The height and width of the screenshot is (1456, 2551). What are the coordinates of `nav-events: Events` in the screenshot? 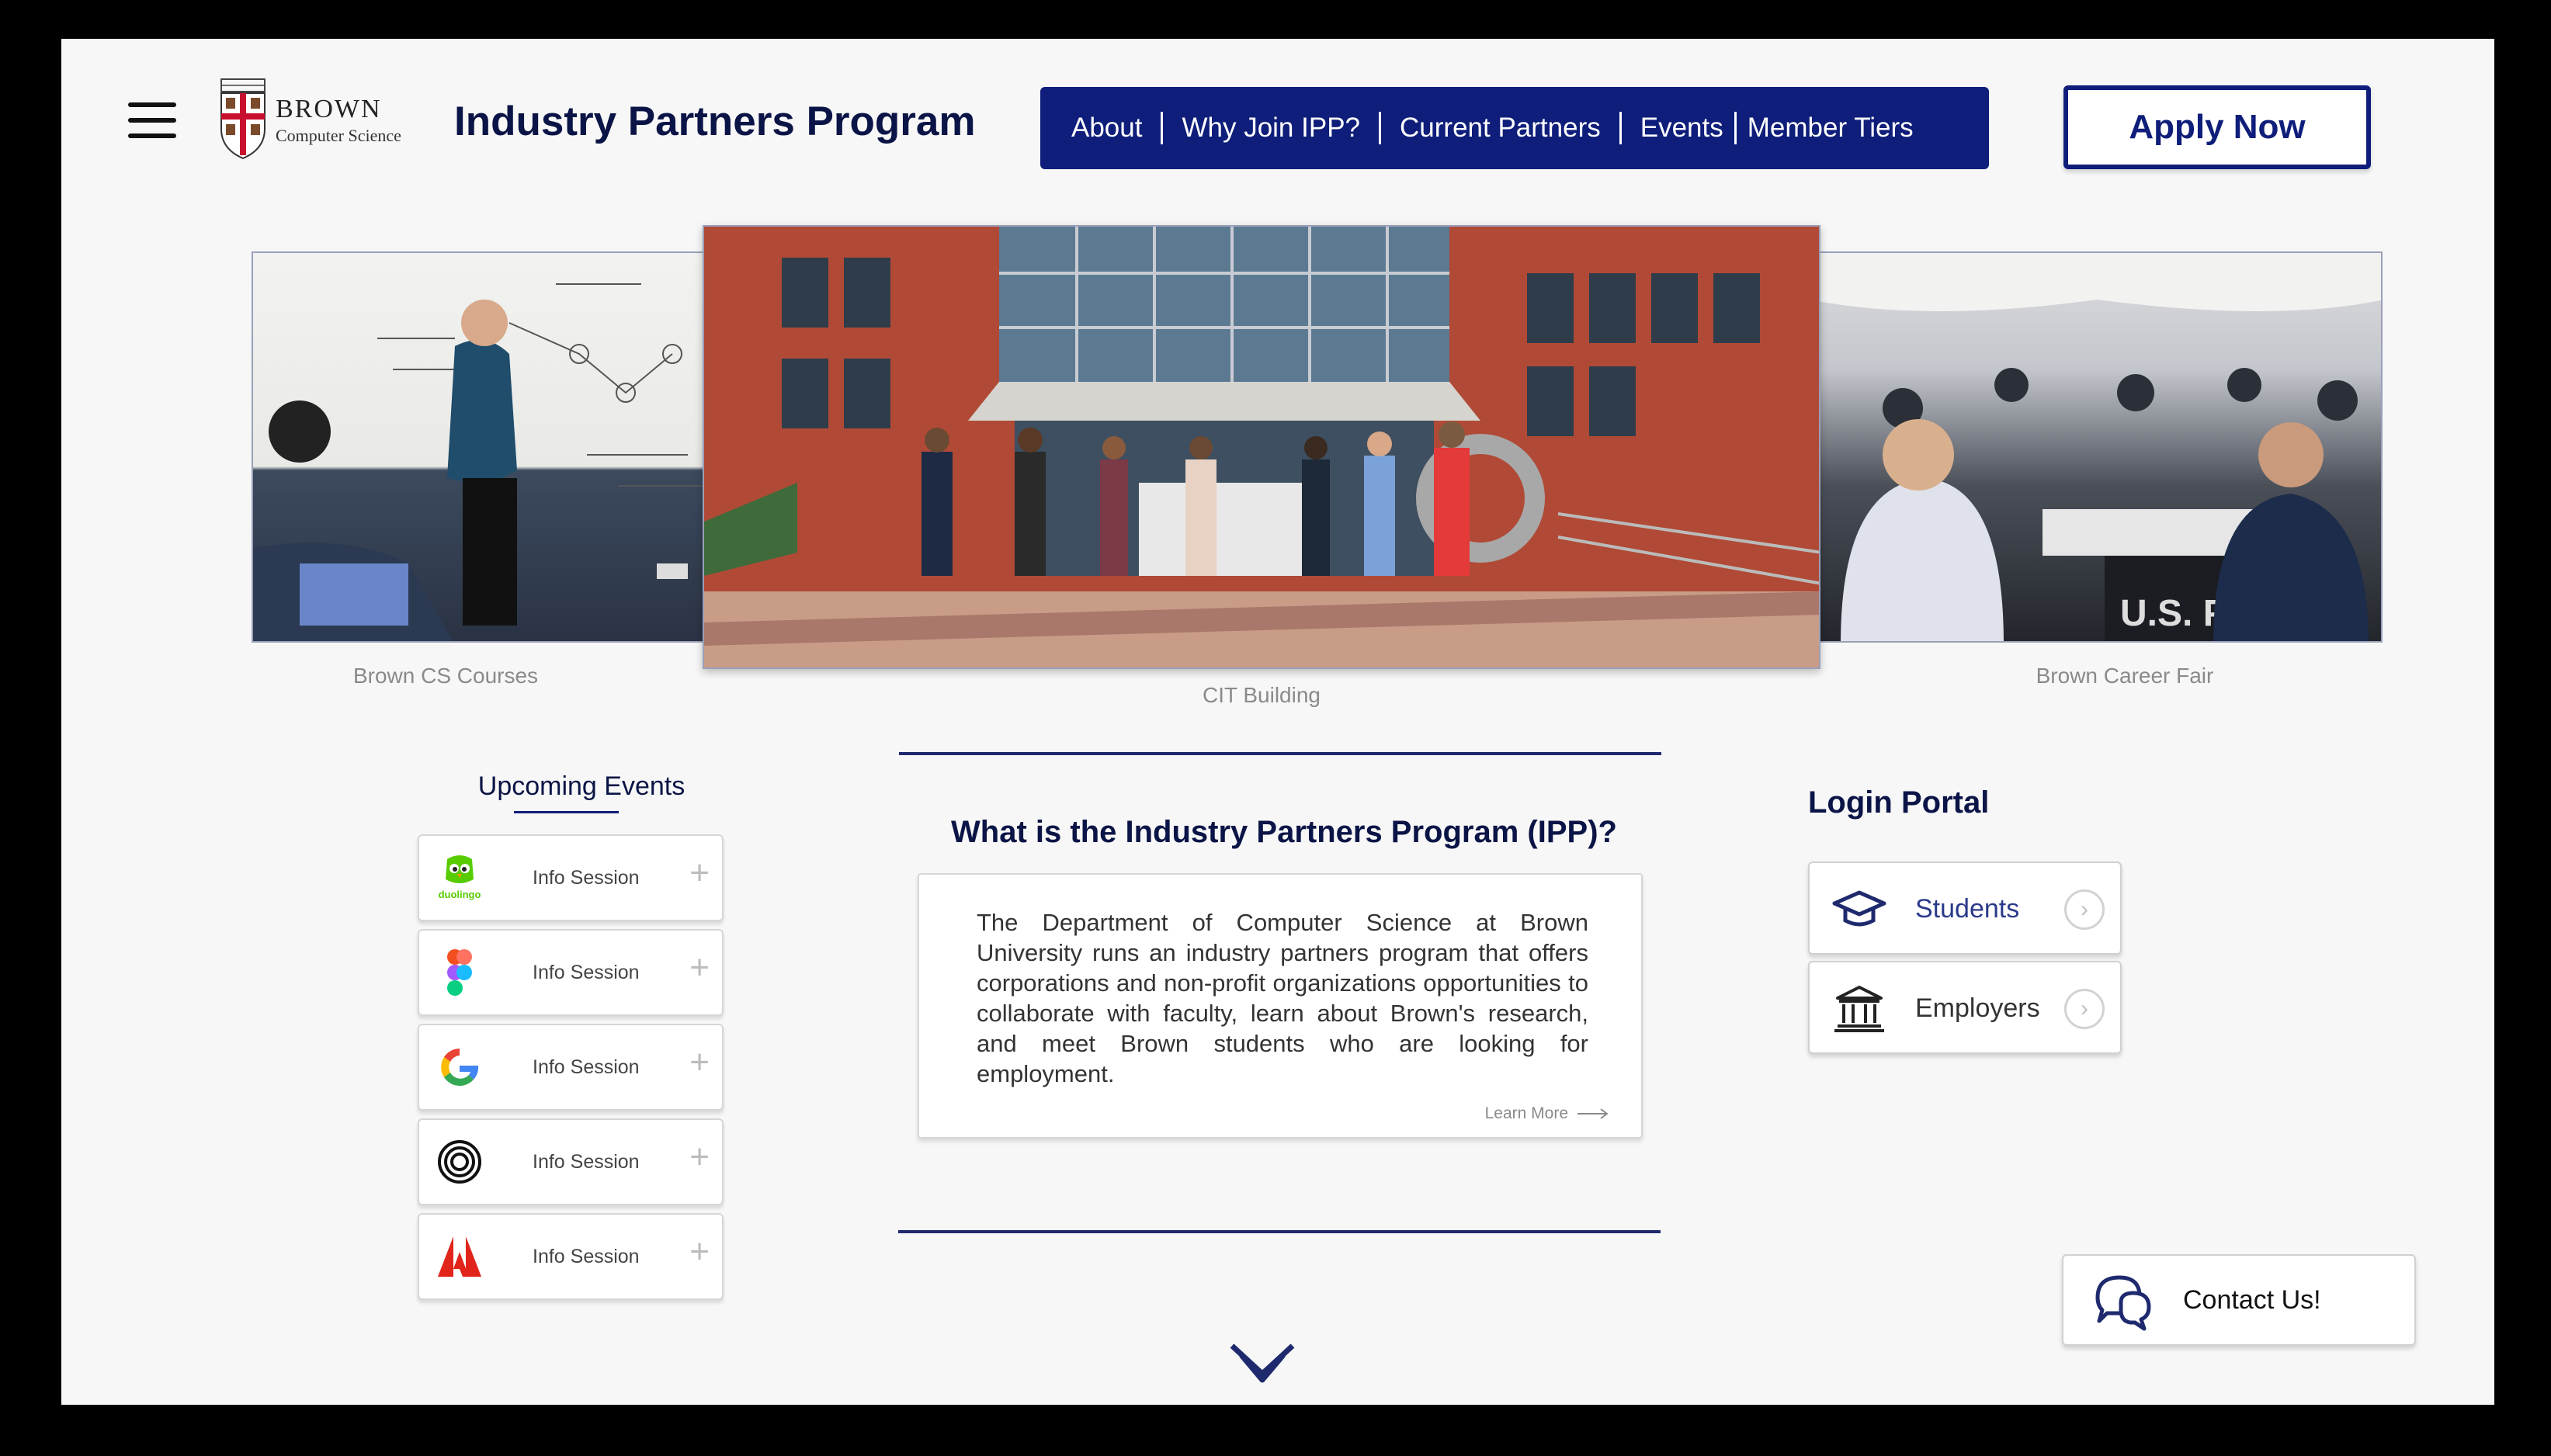 It's located at (1681, 129).